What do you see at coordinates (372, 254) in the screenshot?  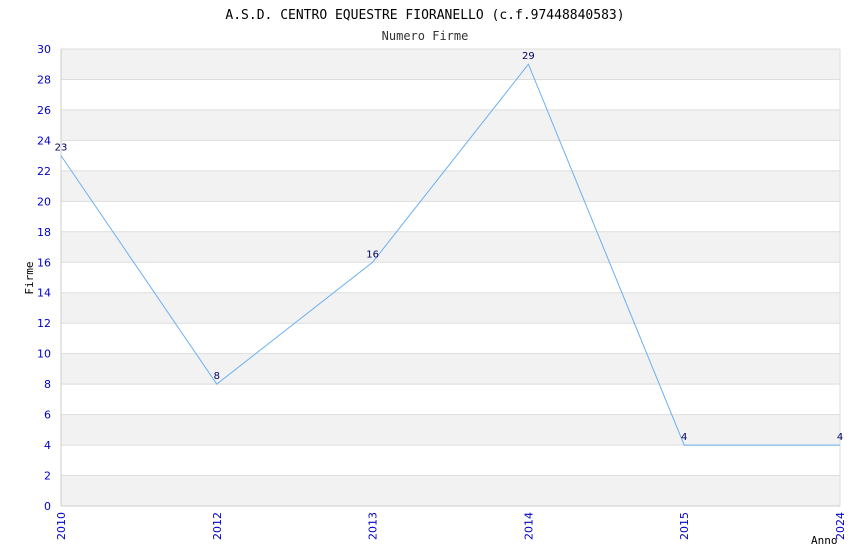 I see `data-label: 16` at bounding box center [372, 254].